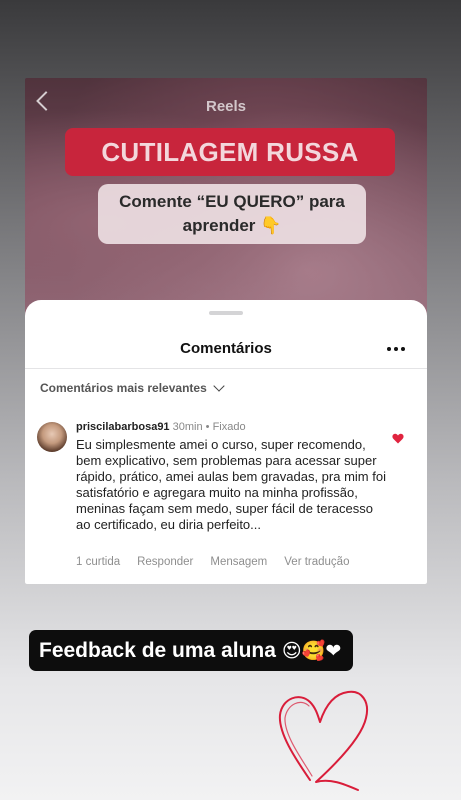 Image resolution: width=461 pixels, height=800 pixels. What do you see at coordinates (165, 562) in the screenshot?
I see `reply-button: Responder` at bounding box center [165, 562].